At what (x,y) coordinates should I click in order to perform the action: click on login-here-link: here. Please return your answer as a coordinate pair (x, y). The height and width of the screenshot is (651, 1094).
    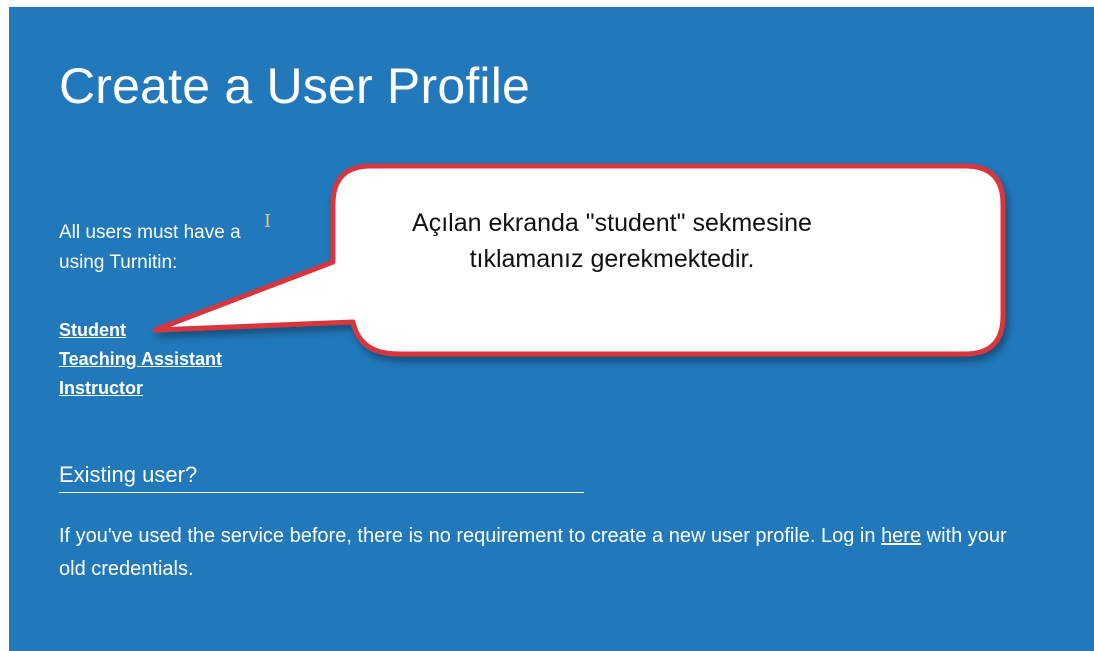
    Looking at the image, I should click on (901, 536).